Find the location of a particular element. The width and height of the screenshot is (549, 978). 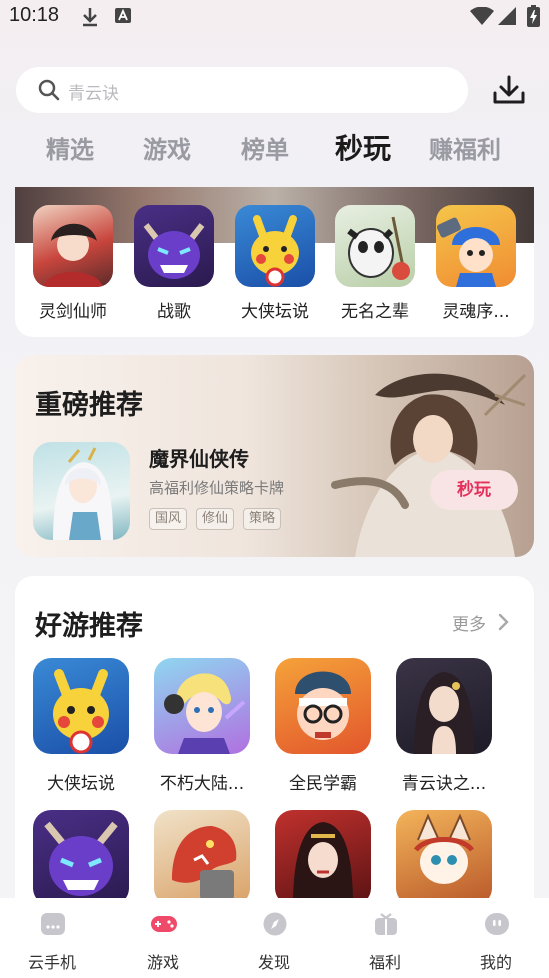

nav-label: 云手机 is located at coordinates (51, 962).